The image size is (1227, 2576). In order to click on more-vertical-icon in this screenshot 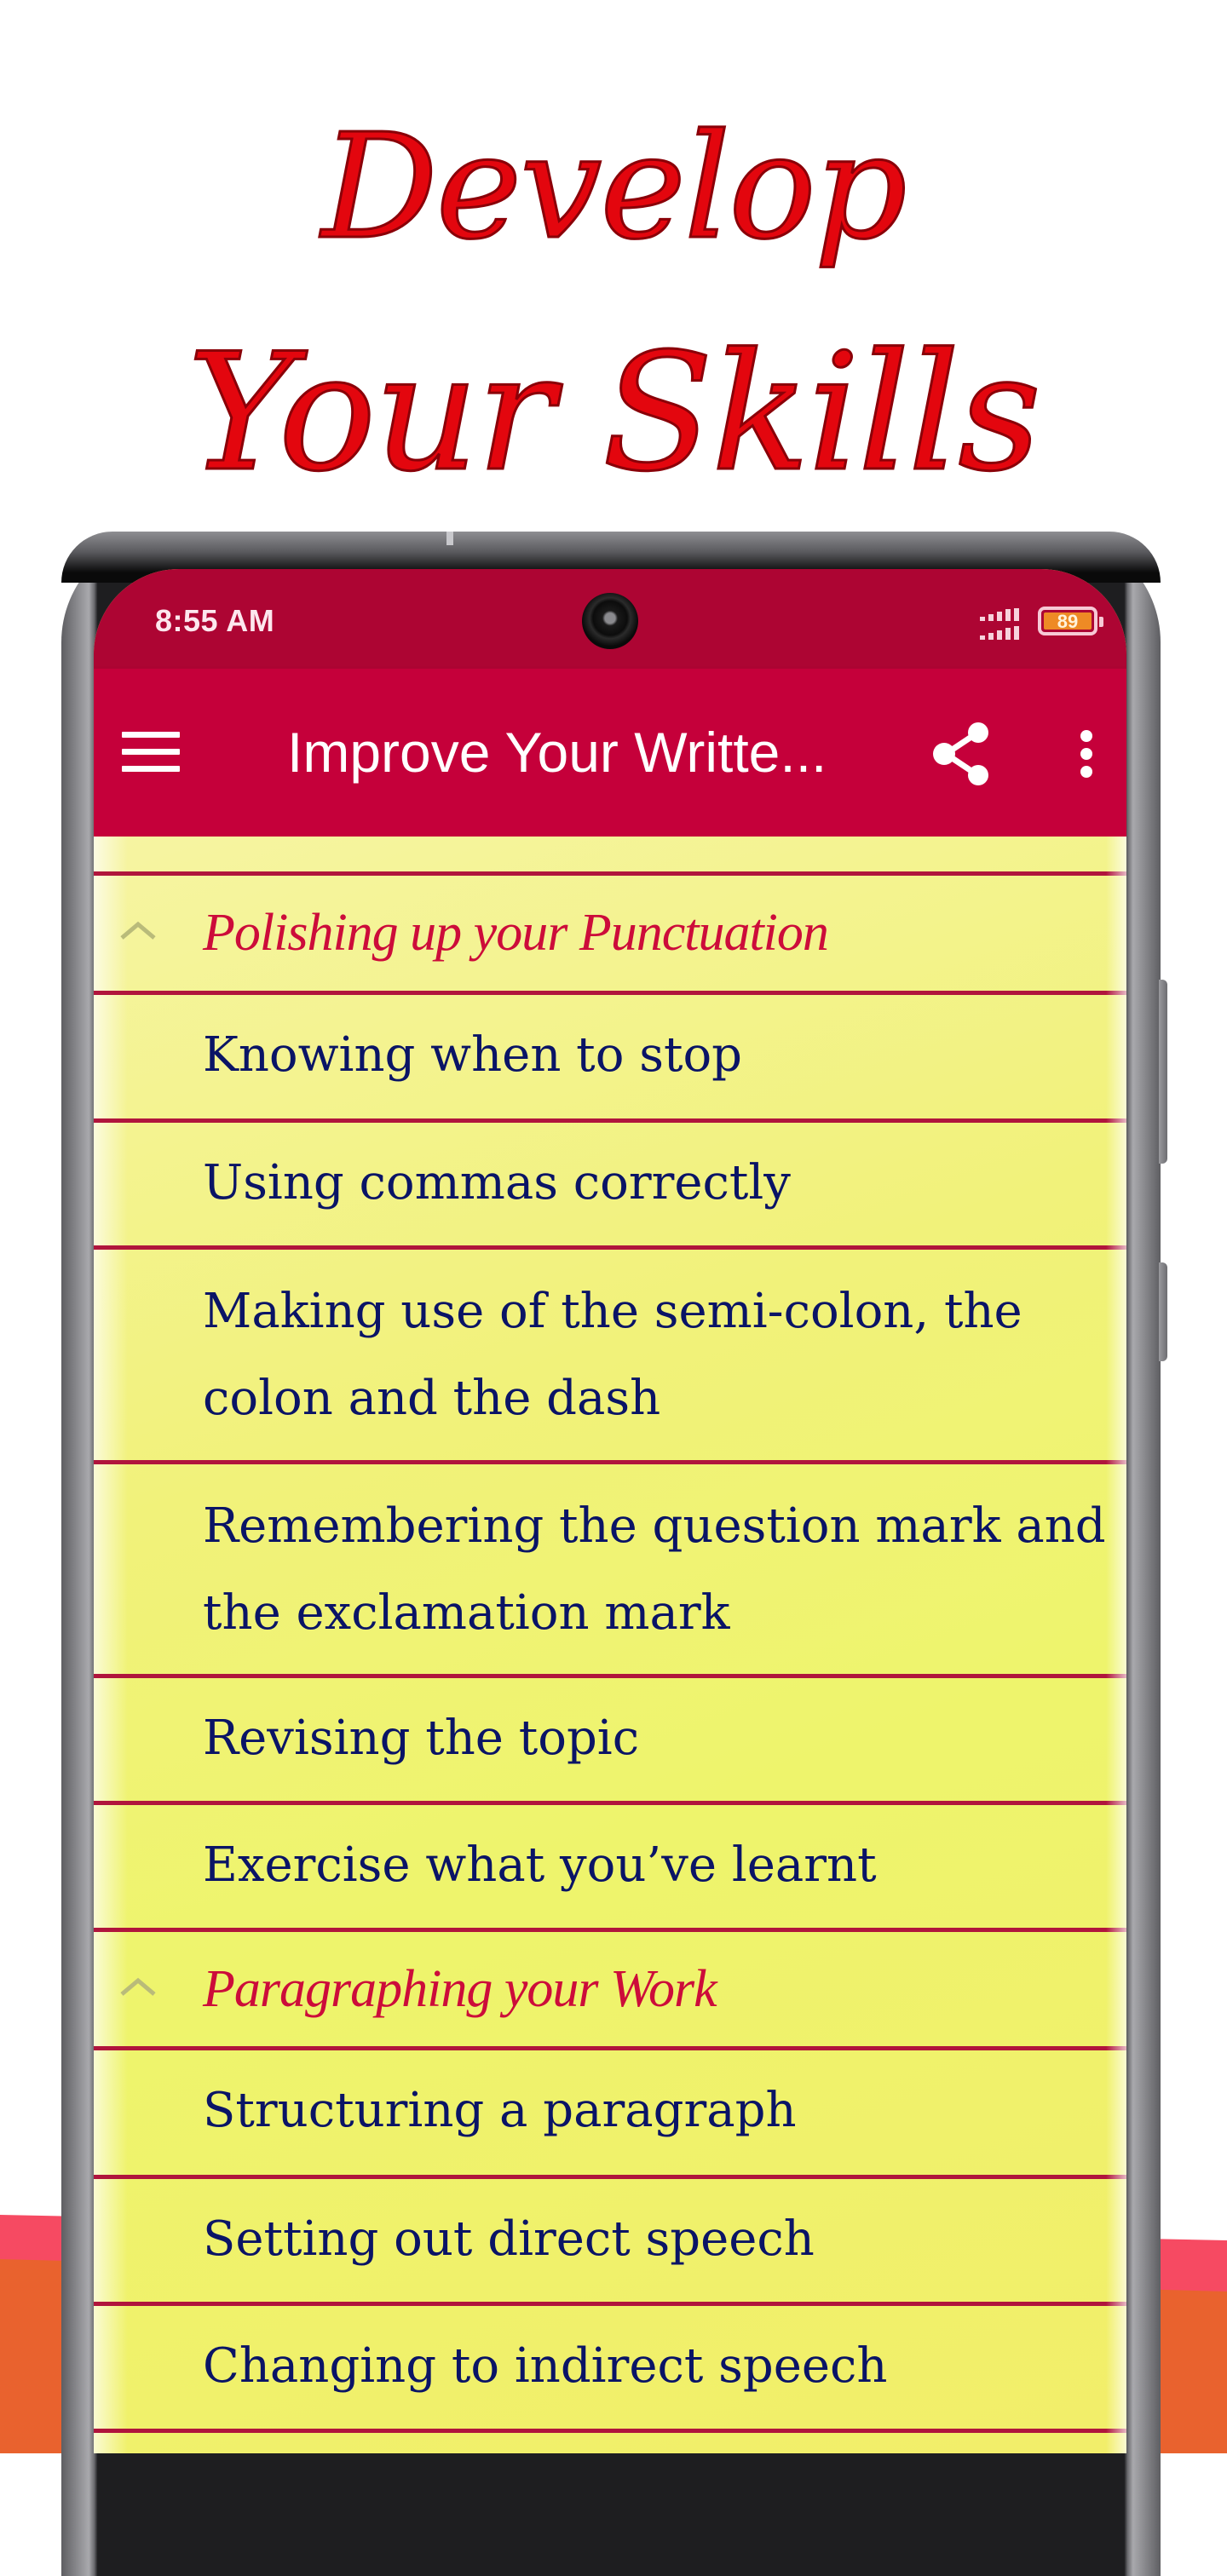, I will do `click(1086, 754)`.